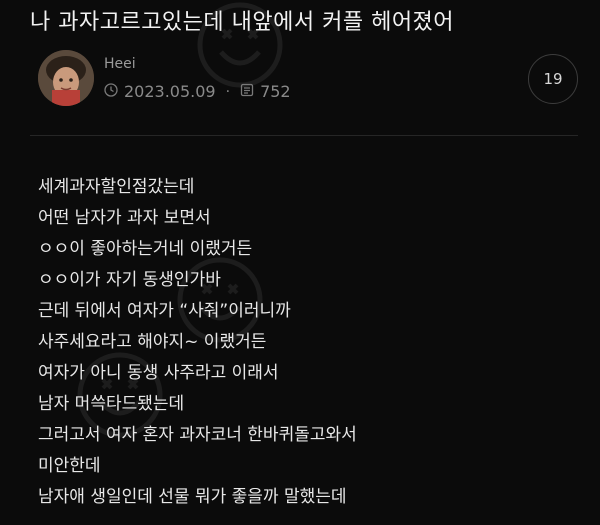  I want to click on view-count: 752, so click(275, 91).